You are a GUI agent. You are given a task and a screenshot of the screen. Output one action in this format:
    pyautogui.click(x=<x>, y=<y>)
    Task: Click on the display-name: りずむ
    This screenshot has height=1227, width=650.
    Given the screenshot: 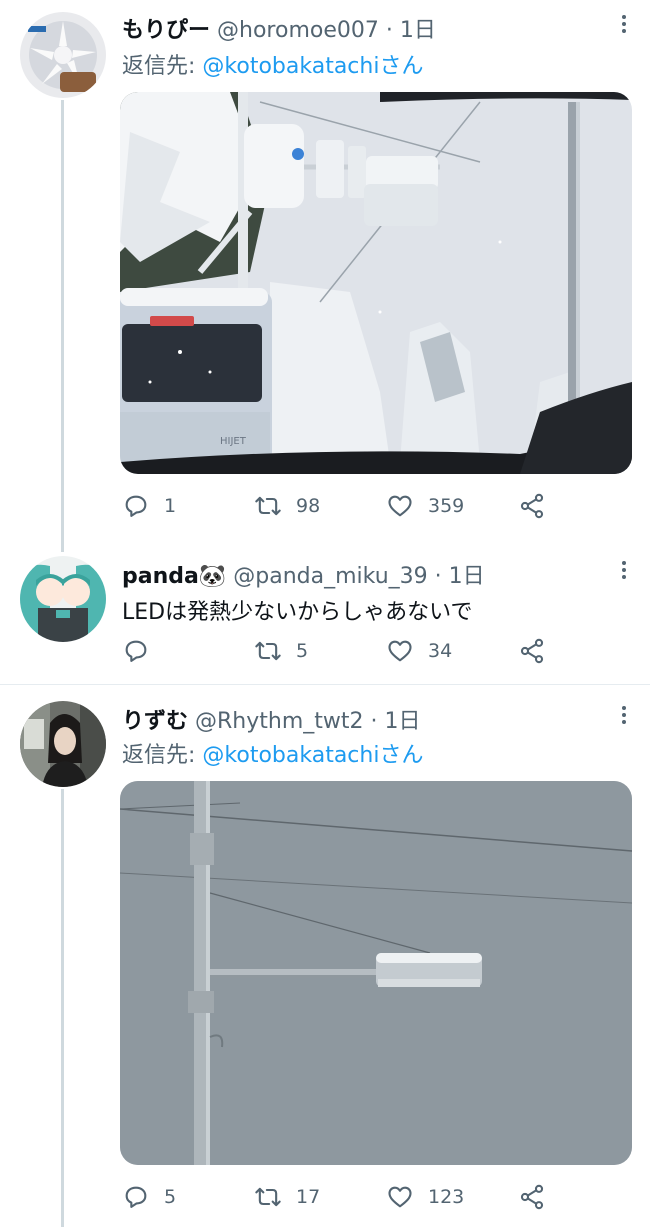 What is the action you would take?
    pyautogui.click(x=155, y=721)
    